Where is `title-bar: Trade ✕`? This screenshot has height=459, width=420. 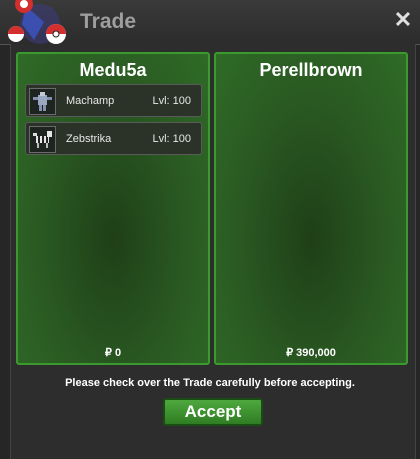 title-bar: Trade ✕ is located at coordinates (210, 22).